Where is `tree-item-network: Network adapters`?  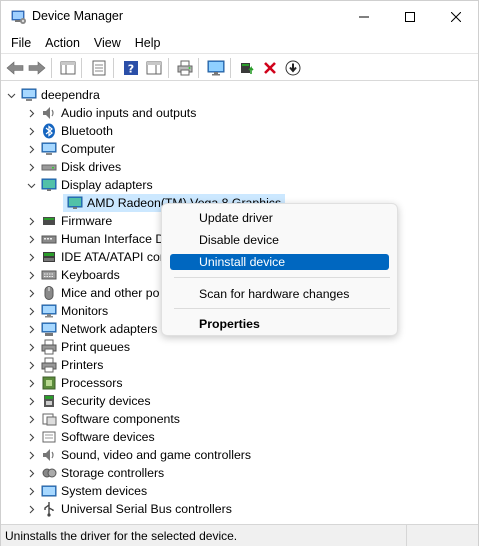
tree-item-network: Network adapters is located at coordinates (91, 329).